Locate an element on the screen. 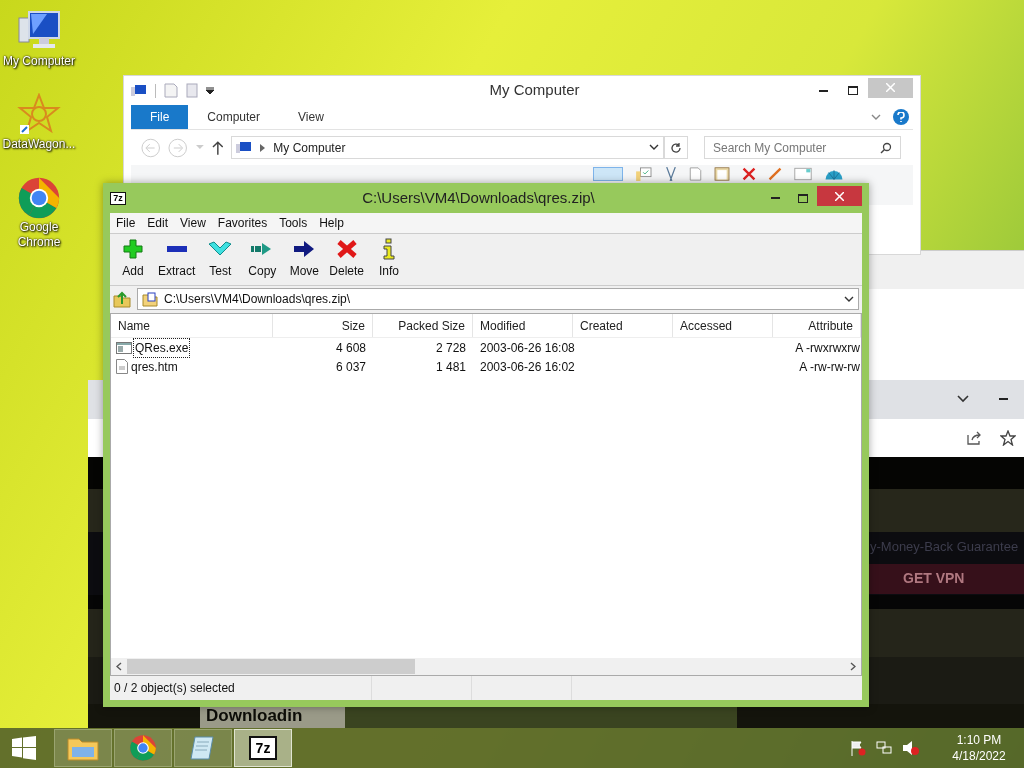  table-cell-text: 2003-06-26 16:08 is located at coordinates (526, 348).